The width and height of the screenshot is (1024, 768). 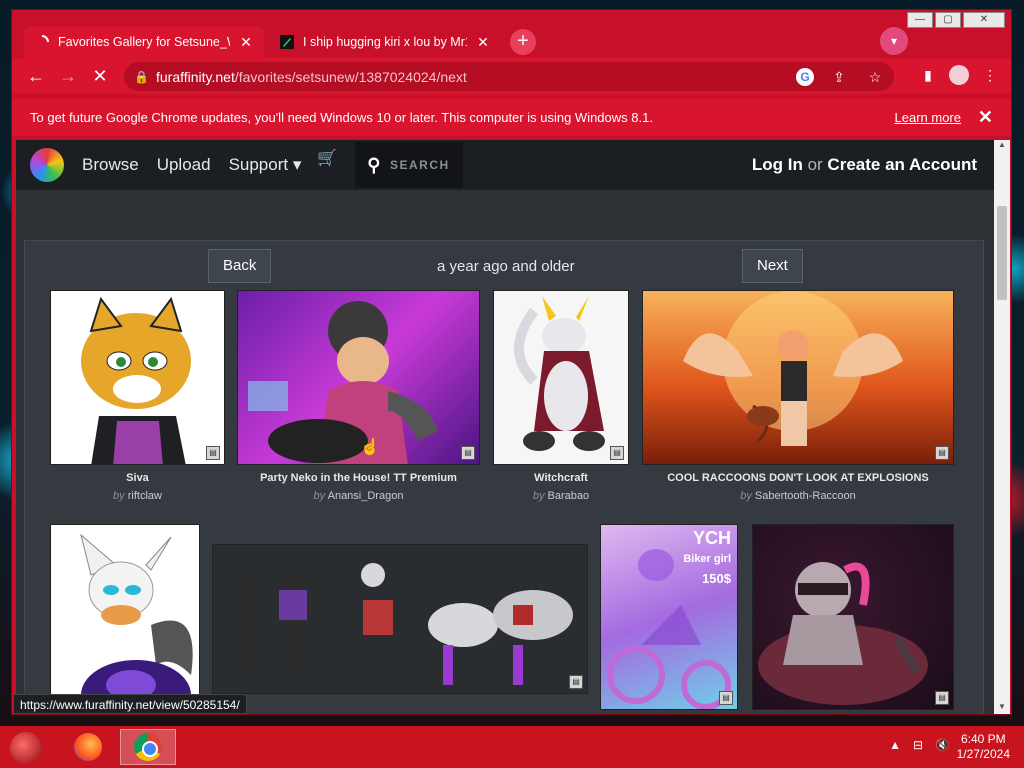 I want to click on ych-label: YCH Biker girl 150$, so click(x=707, y=558).